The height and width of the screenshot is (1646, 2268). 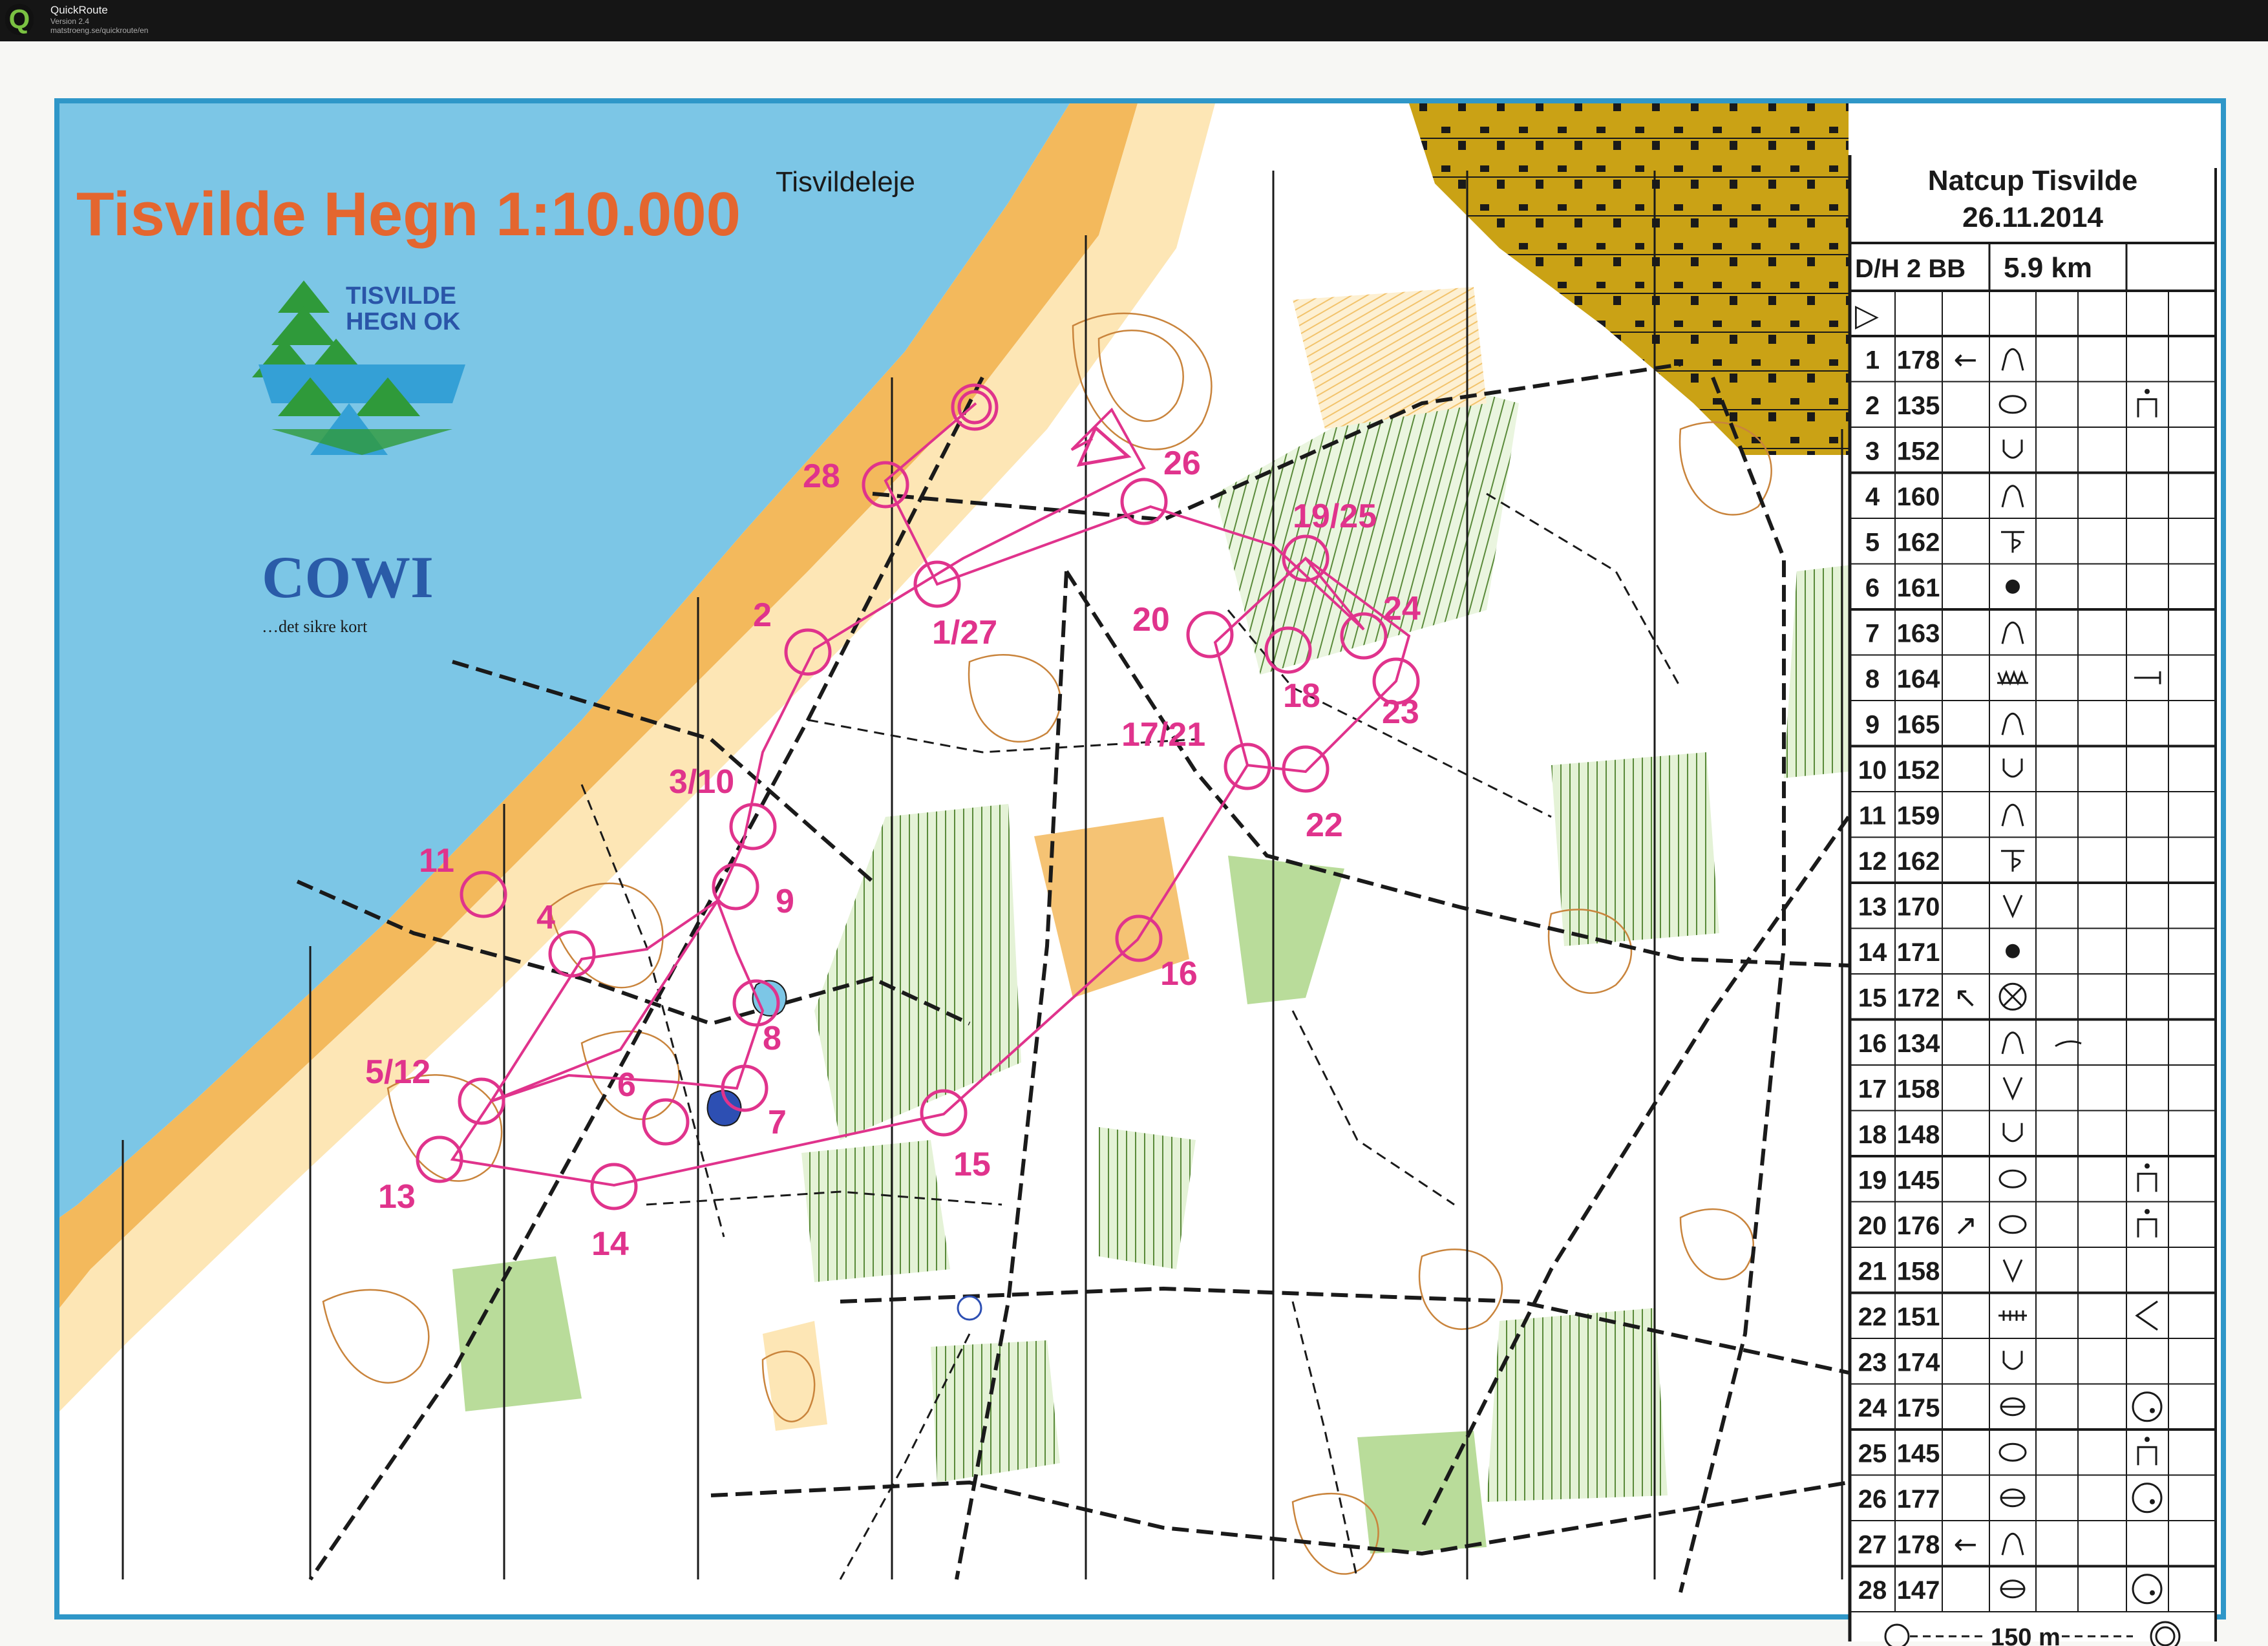 I want to click on app-url: matstroeng.se/quickroute/en, so click(x=100, y=30).